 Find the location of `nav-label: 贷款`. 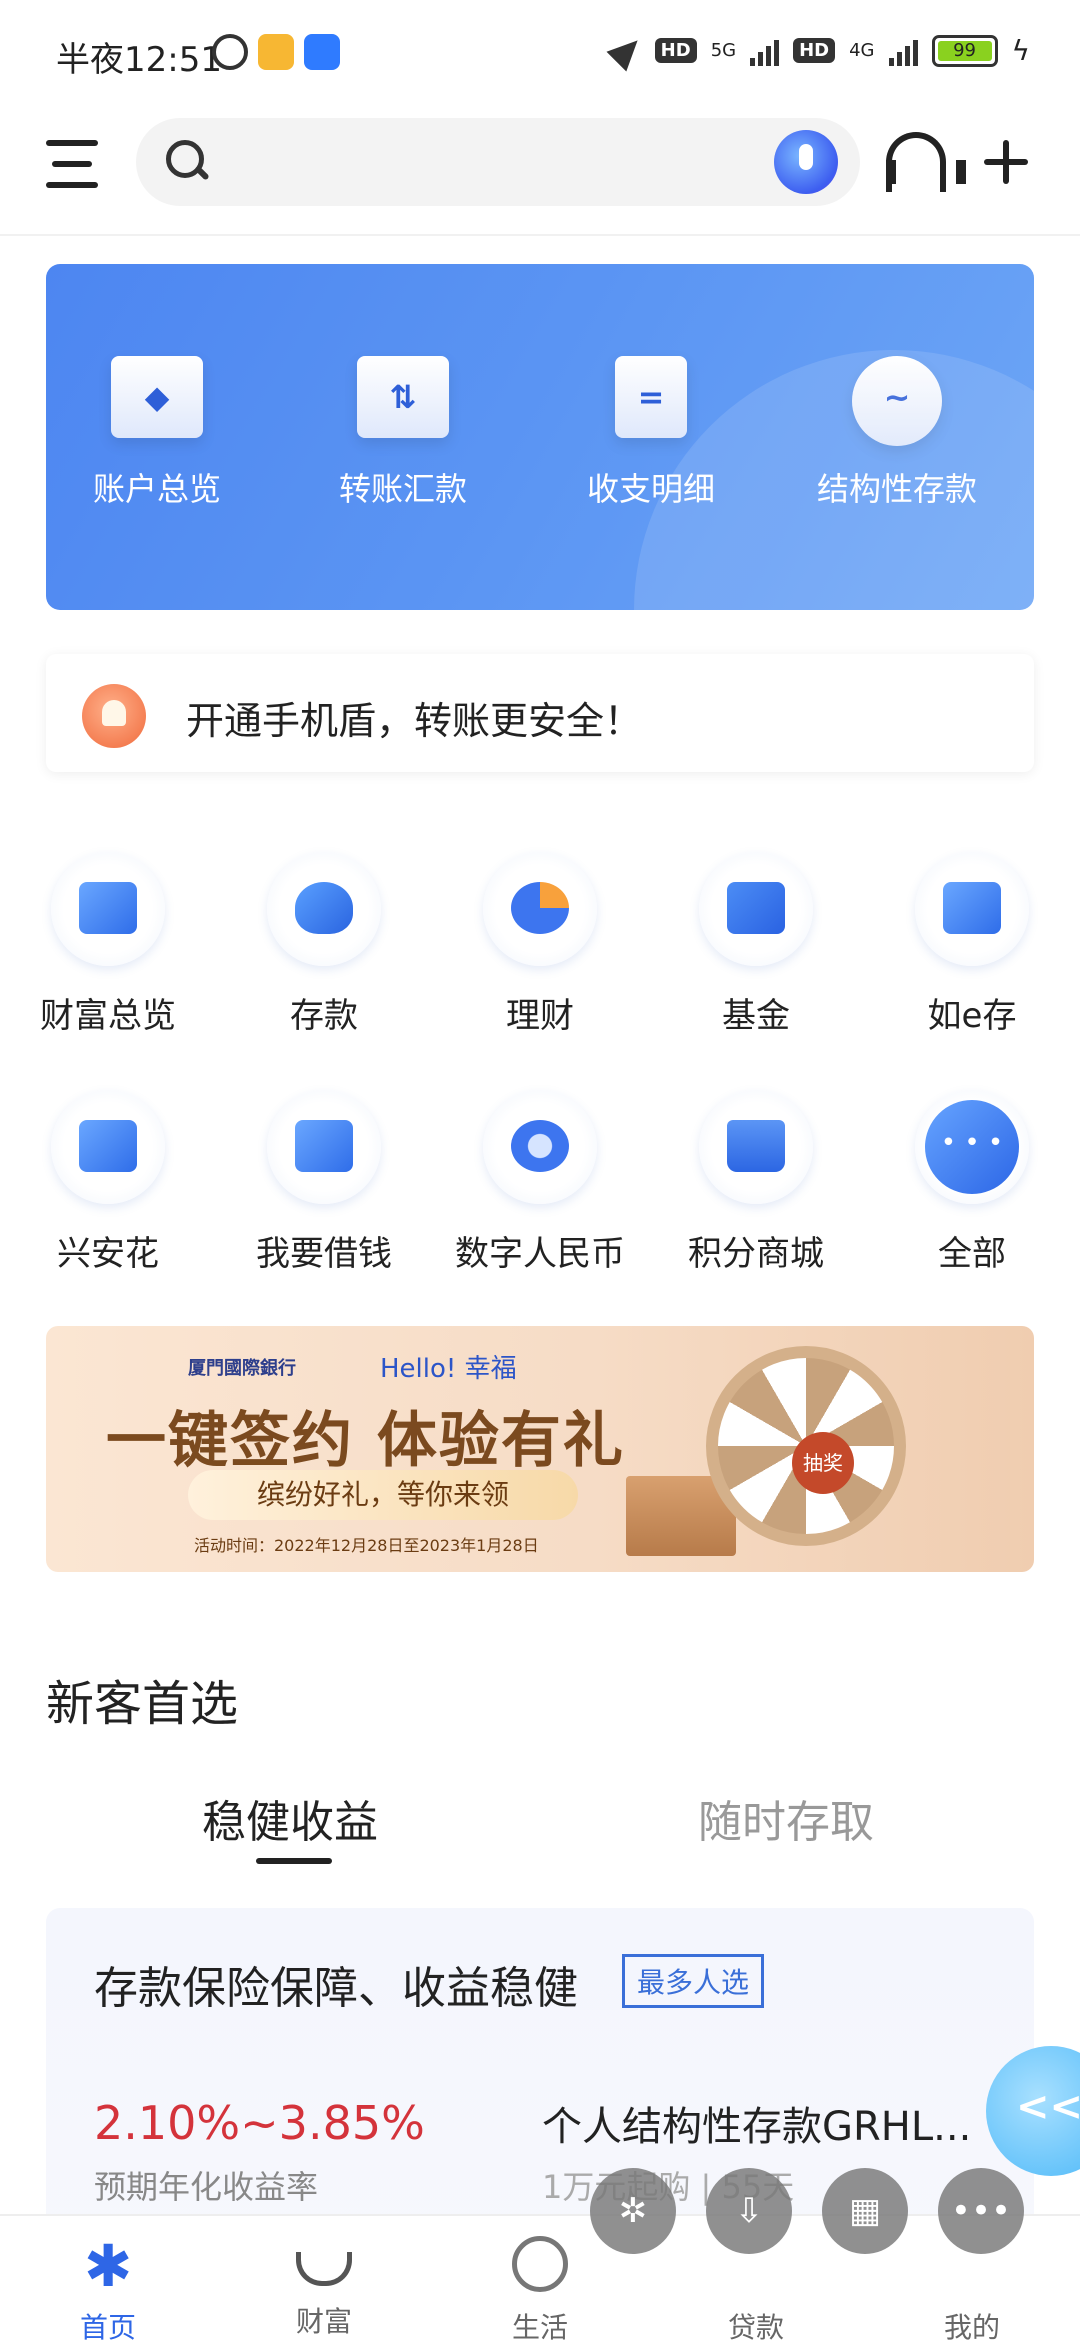

nav-label: 贷款 is located at coordinates (755, 2325).